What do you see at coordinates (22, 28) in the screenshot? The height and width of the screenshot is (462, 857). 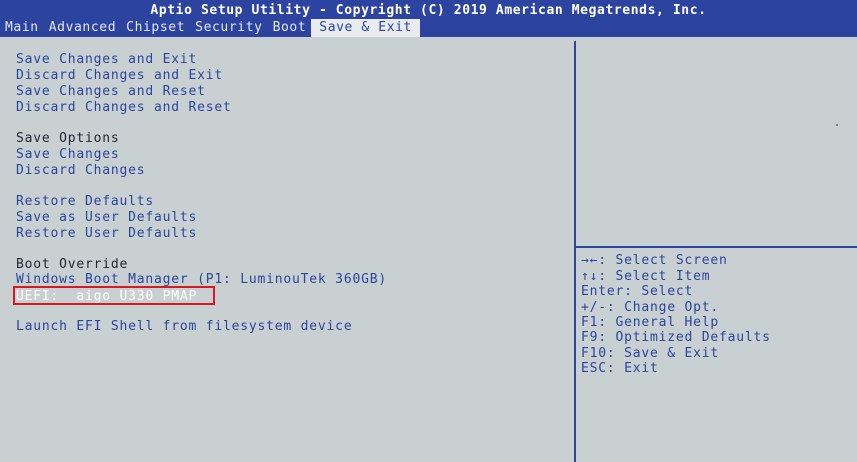 I see `tab-main: Main` at bounding box center [22, 28].